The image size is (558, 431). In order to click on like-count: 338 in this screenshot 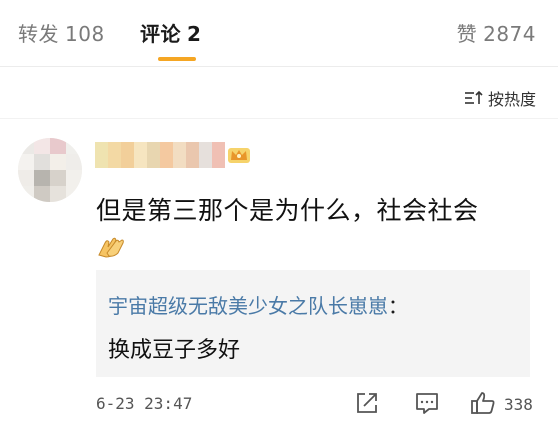, I will do `click(518, 404)`.